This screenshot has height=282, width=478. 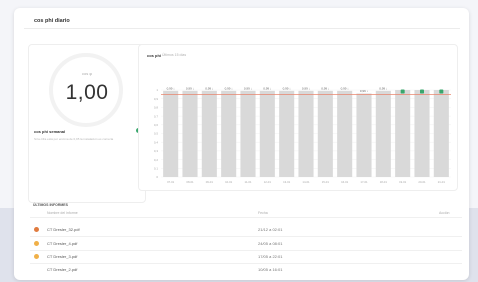 What do you see at coordinates (156, 108) in the screenshot?
I see `y-tick-label: 0,8` at bounding box center [156, 108].